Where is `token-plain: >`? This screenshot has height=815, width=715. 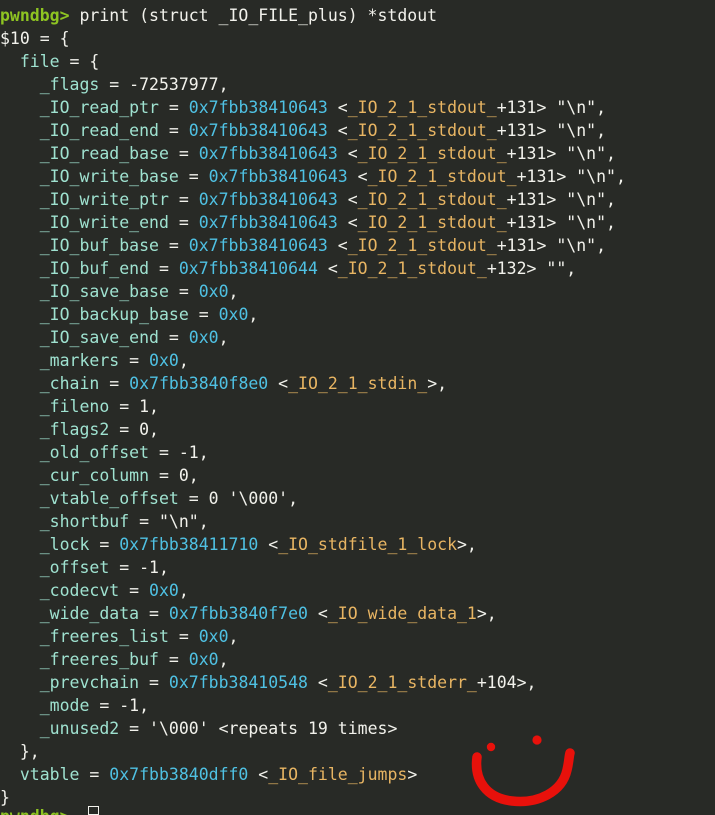 token-plain: > is located at coordinates (412, 774).